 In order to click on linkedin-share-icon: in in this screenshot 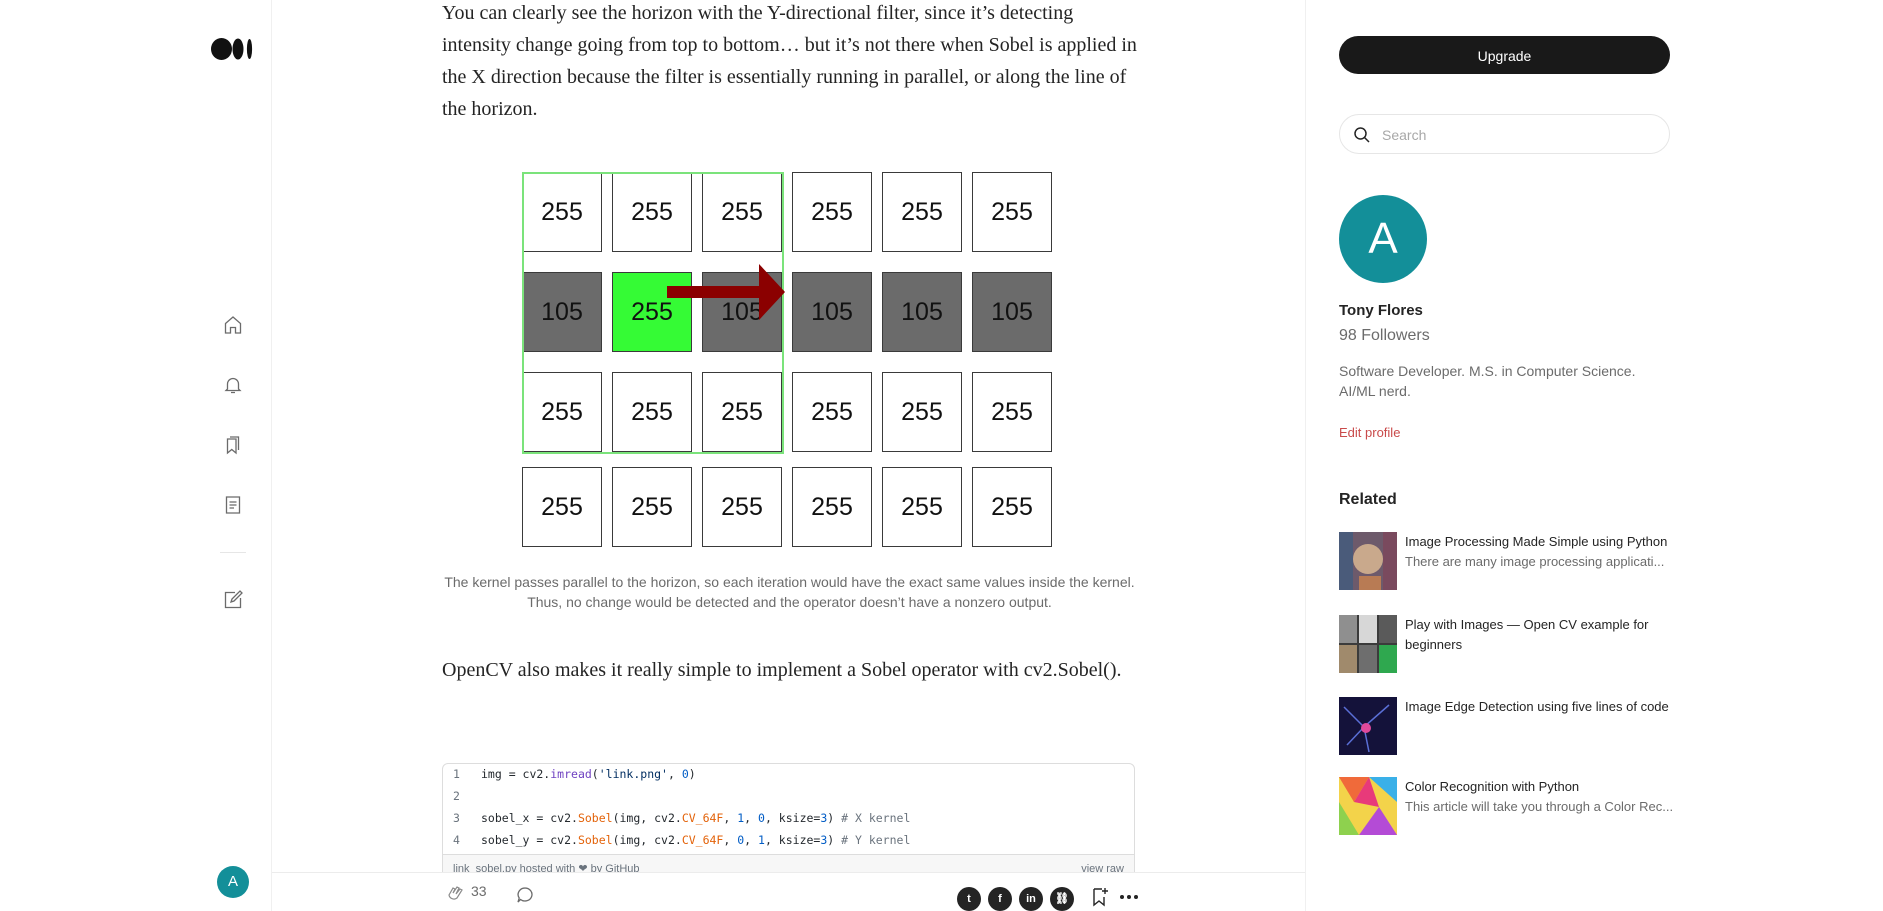, I will do `click(1031, 899)`.